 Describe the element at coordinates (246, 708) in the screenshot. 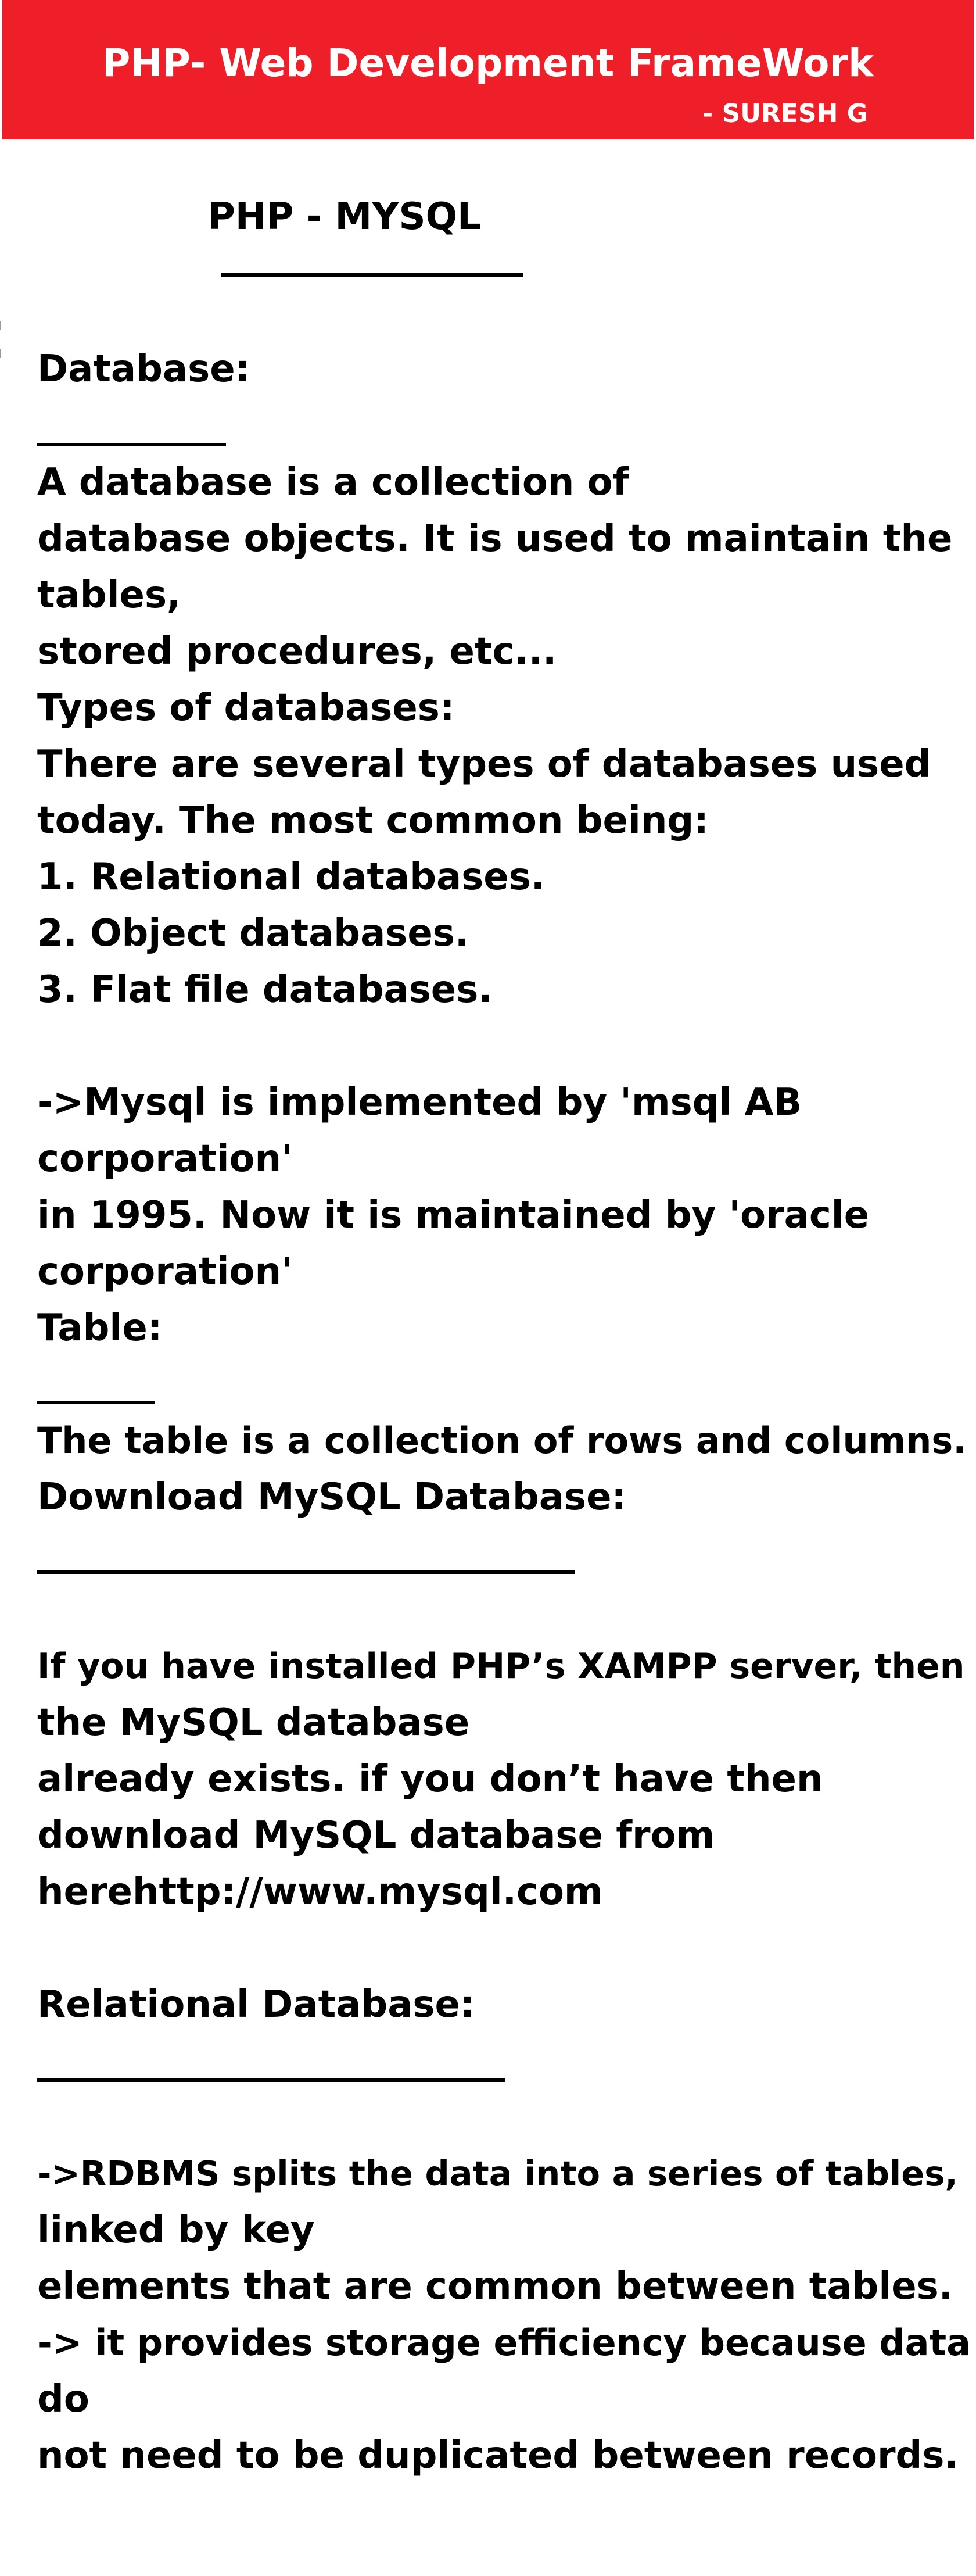

I see `paragraph-line: Types of databases:` at that location.